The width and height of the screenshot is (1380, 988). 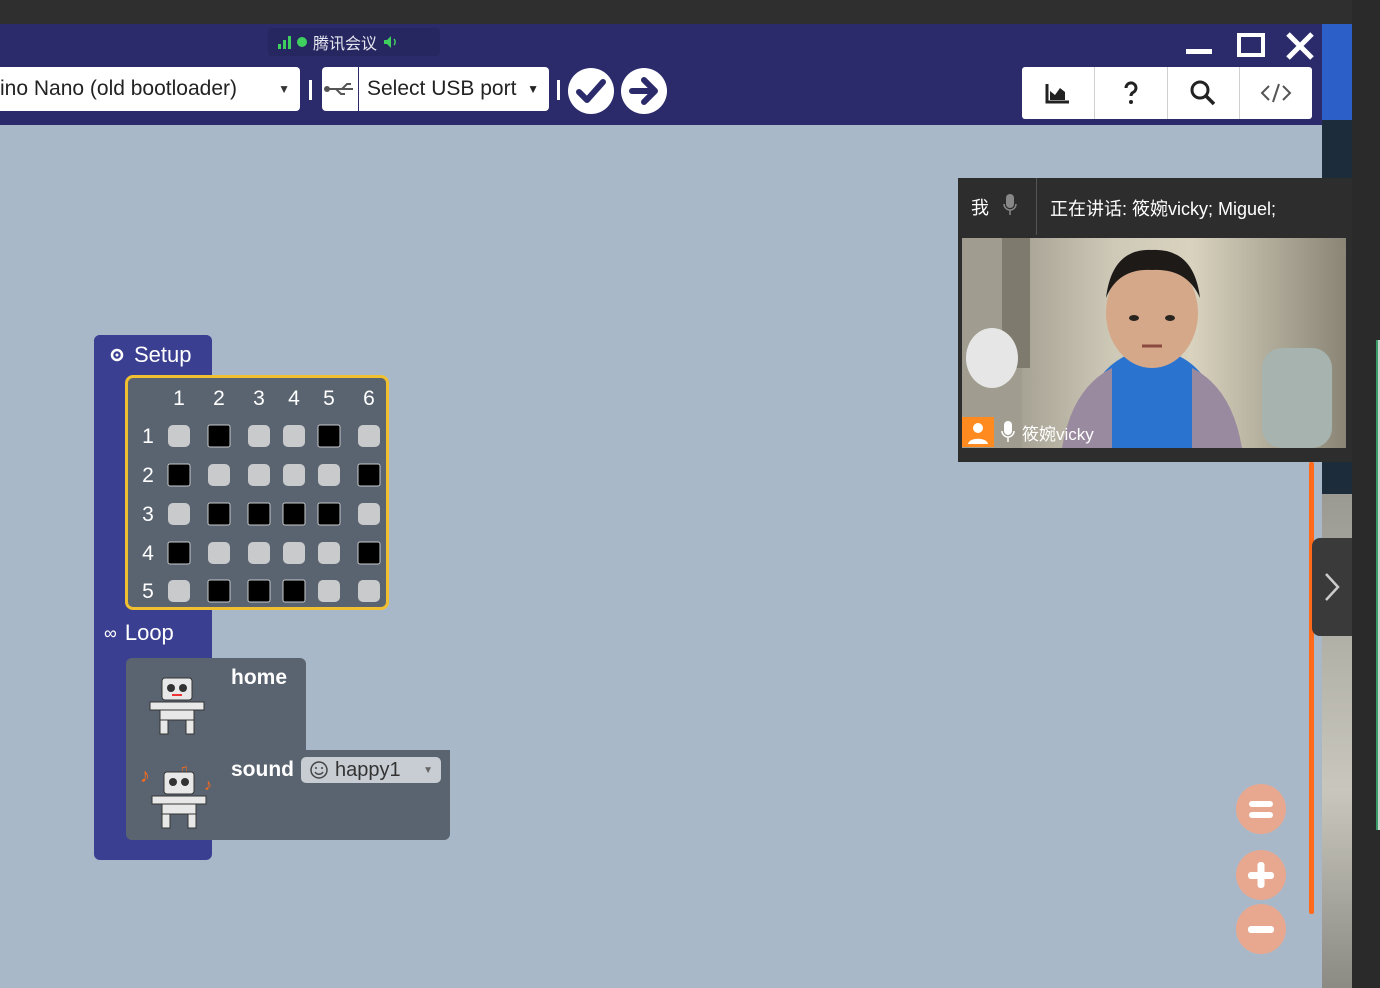 I want to click on participant-name-tag: 筱婉vicky, so click(x=1037, y=432).